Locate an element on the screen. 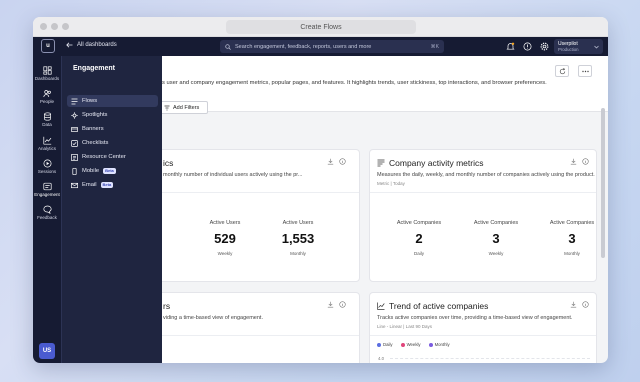 This screenshot has width=640, height=382. line-chart-icon is located at coordinates (381, 306).